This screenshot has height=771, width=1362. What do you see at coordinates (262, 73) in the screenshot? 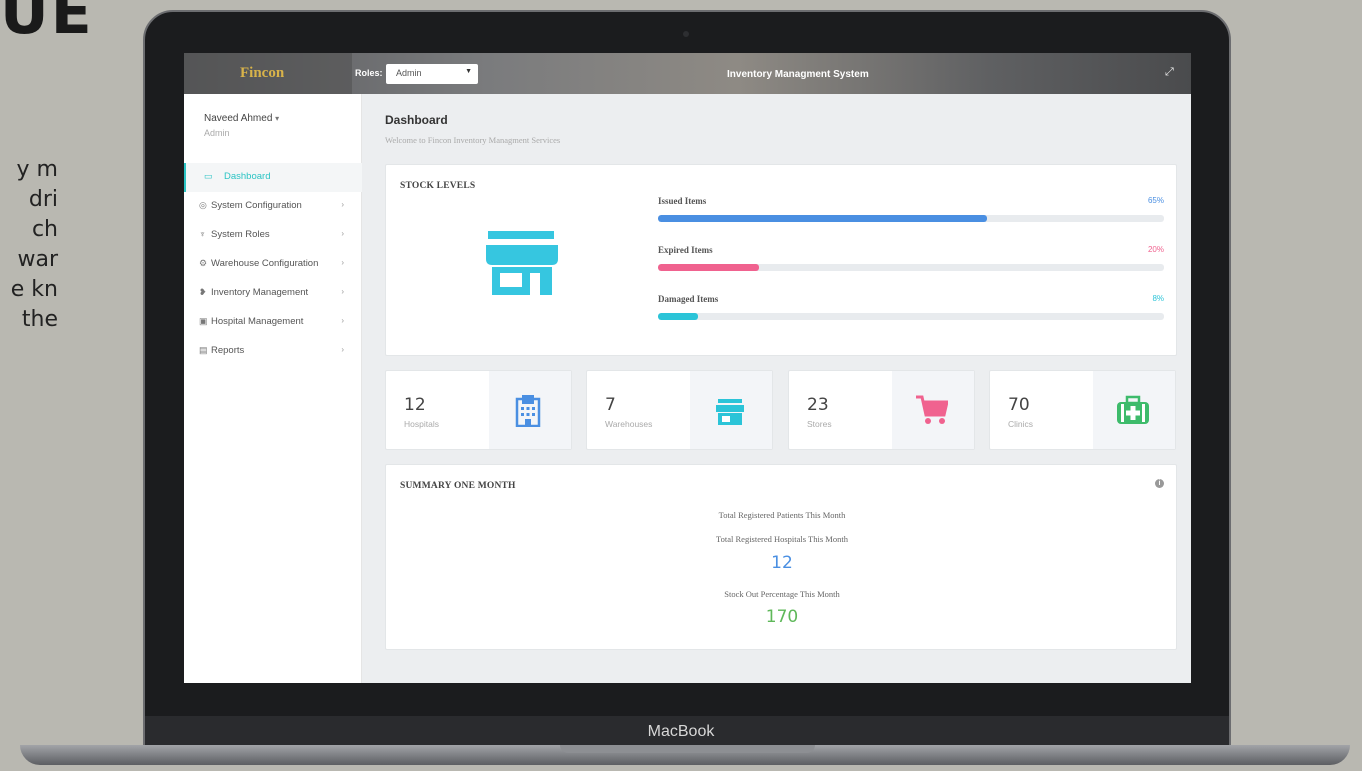
I see `logo: Fincon` at bounding box center [262, 73].